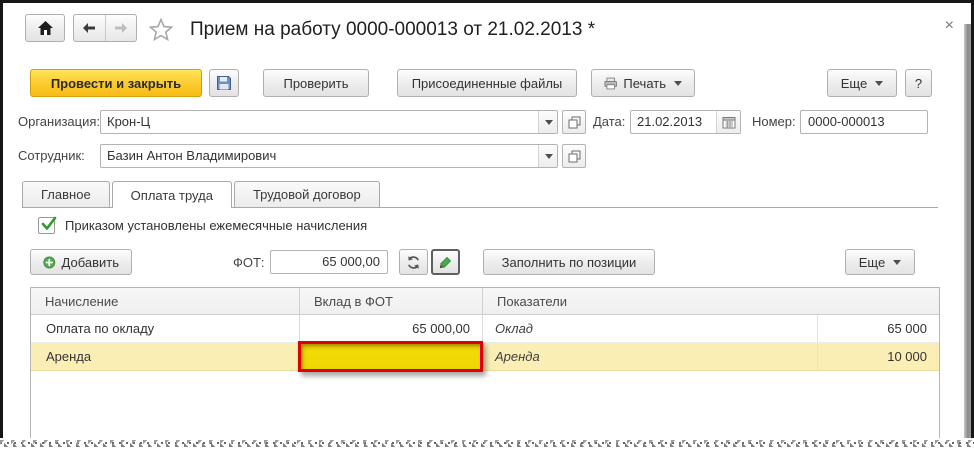  Describe the element at coordinates (774, 121) in the screenshot. I see `number-label: Номер:` at that location.